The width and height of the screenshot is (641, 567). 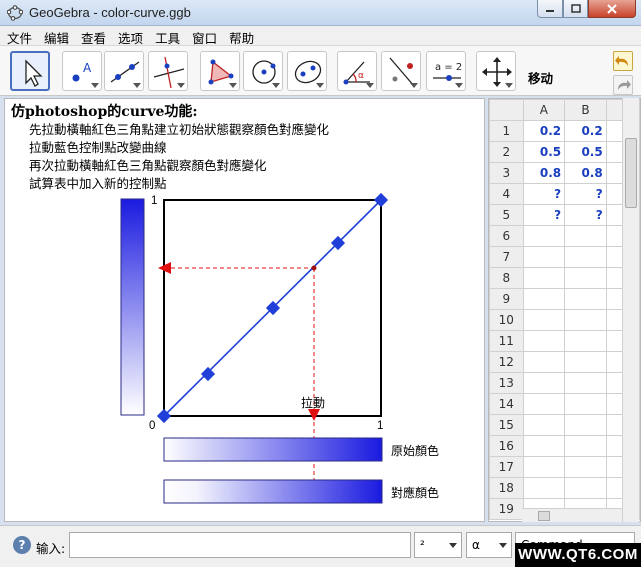 What do you see at coordinates (506, 362) in the screenshot?
I see `row-header: 12` at bounding box center [506, 362].